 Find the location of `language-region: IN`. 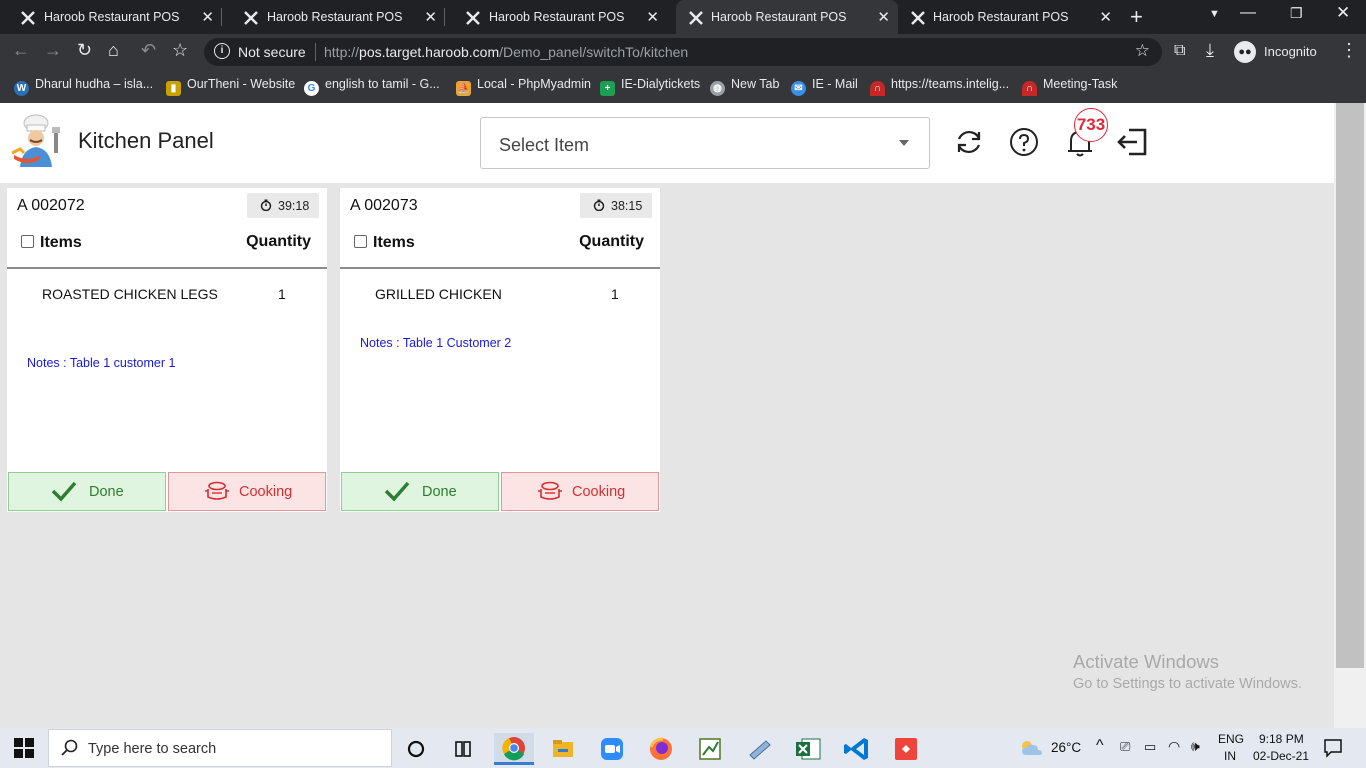

language-region: IN is located at coordinates (1230, 756).